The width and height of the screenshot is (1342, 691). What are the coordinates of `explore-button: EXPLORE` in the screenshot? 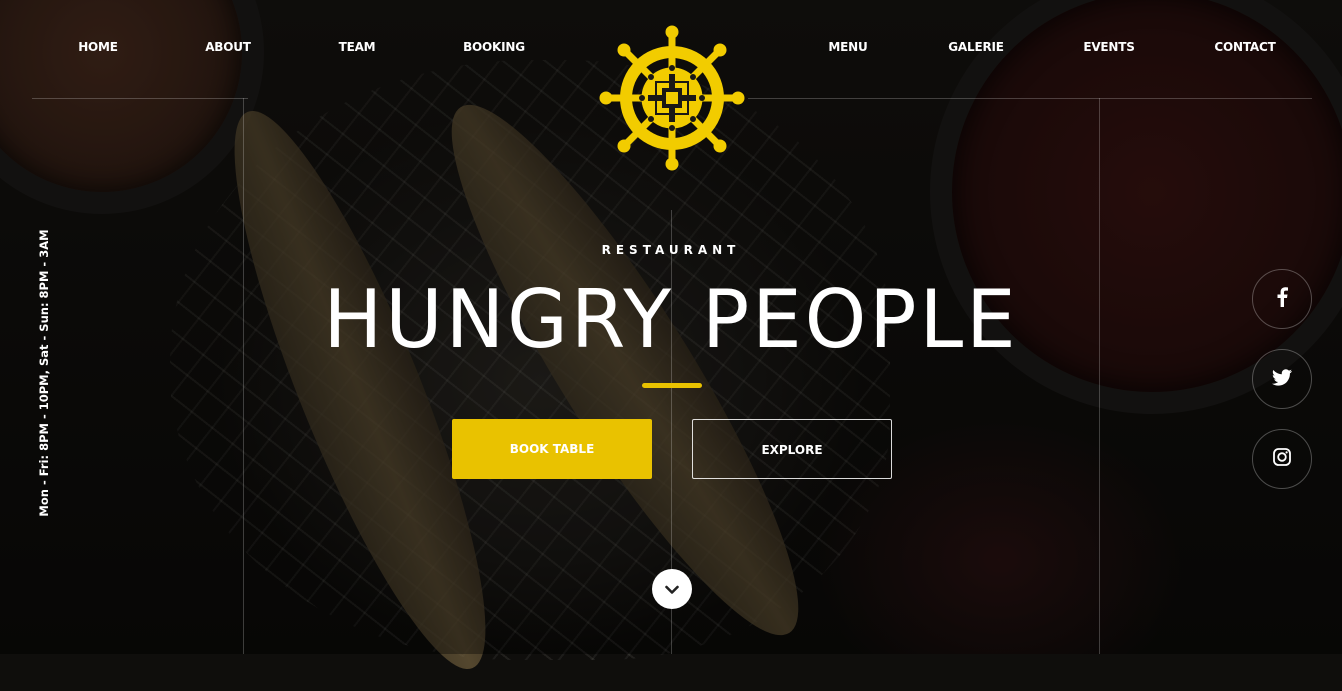 It's located at (792, 449).